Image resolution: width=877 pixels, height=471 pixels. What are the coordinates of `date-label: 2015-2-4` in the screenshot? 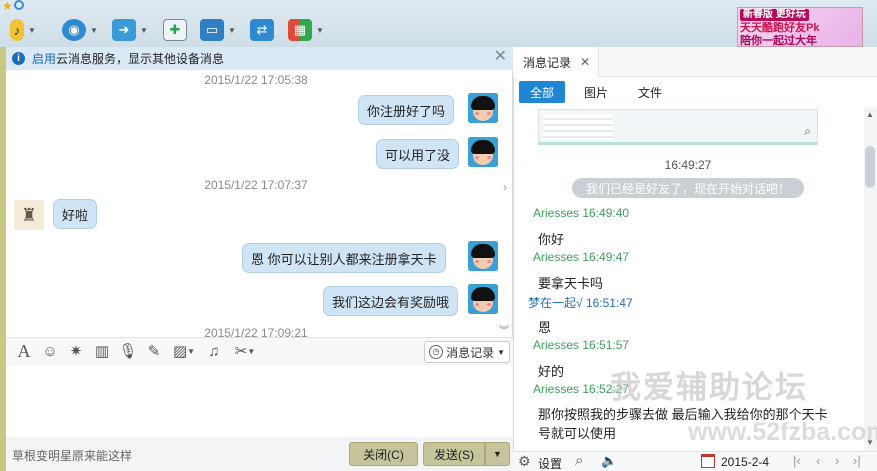 It's located at (745, 462).